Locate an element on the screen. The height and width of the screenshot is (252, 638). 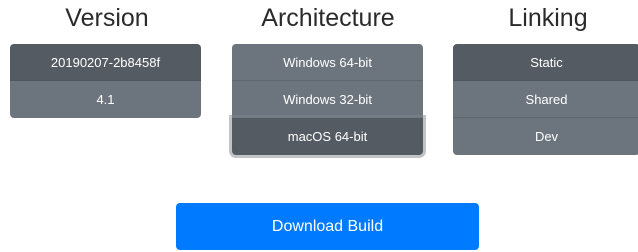
version-title: Version is located at coordinates (107, 18).